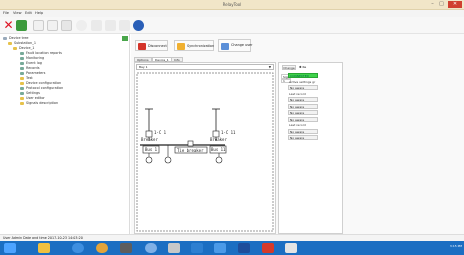 This screenshot has width=464, height=255. What do you see at coordinates (218, 149) in the screenshot?
I see `bus-right-label: Bus 11` at bounding box center [218, 149].